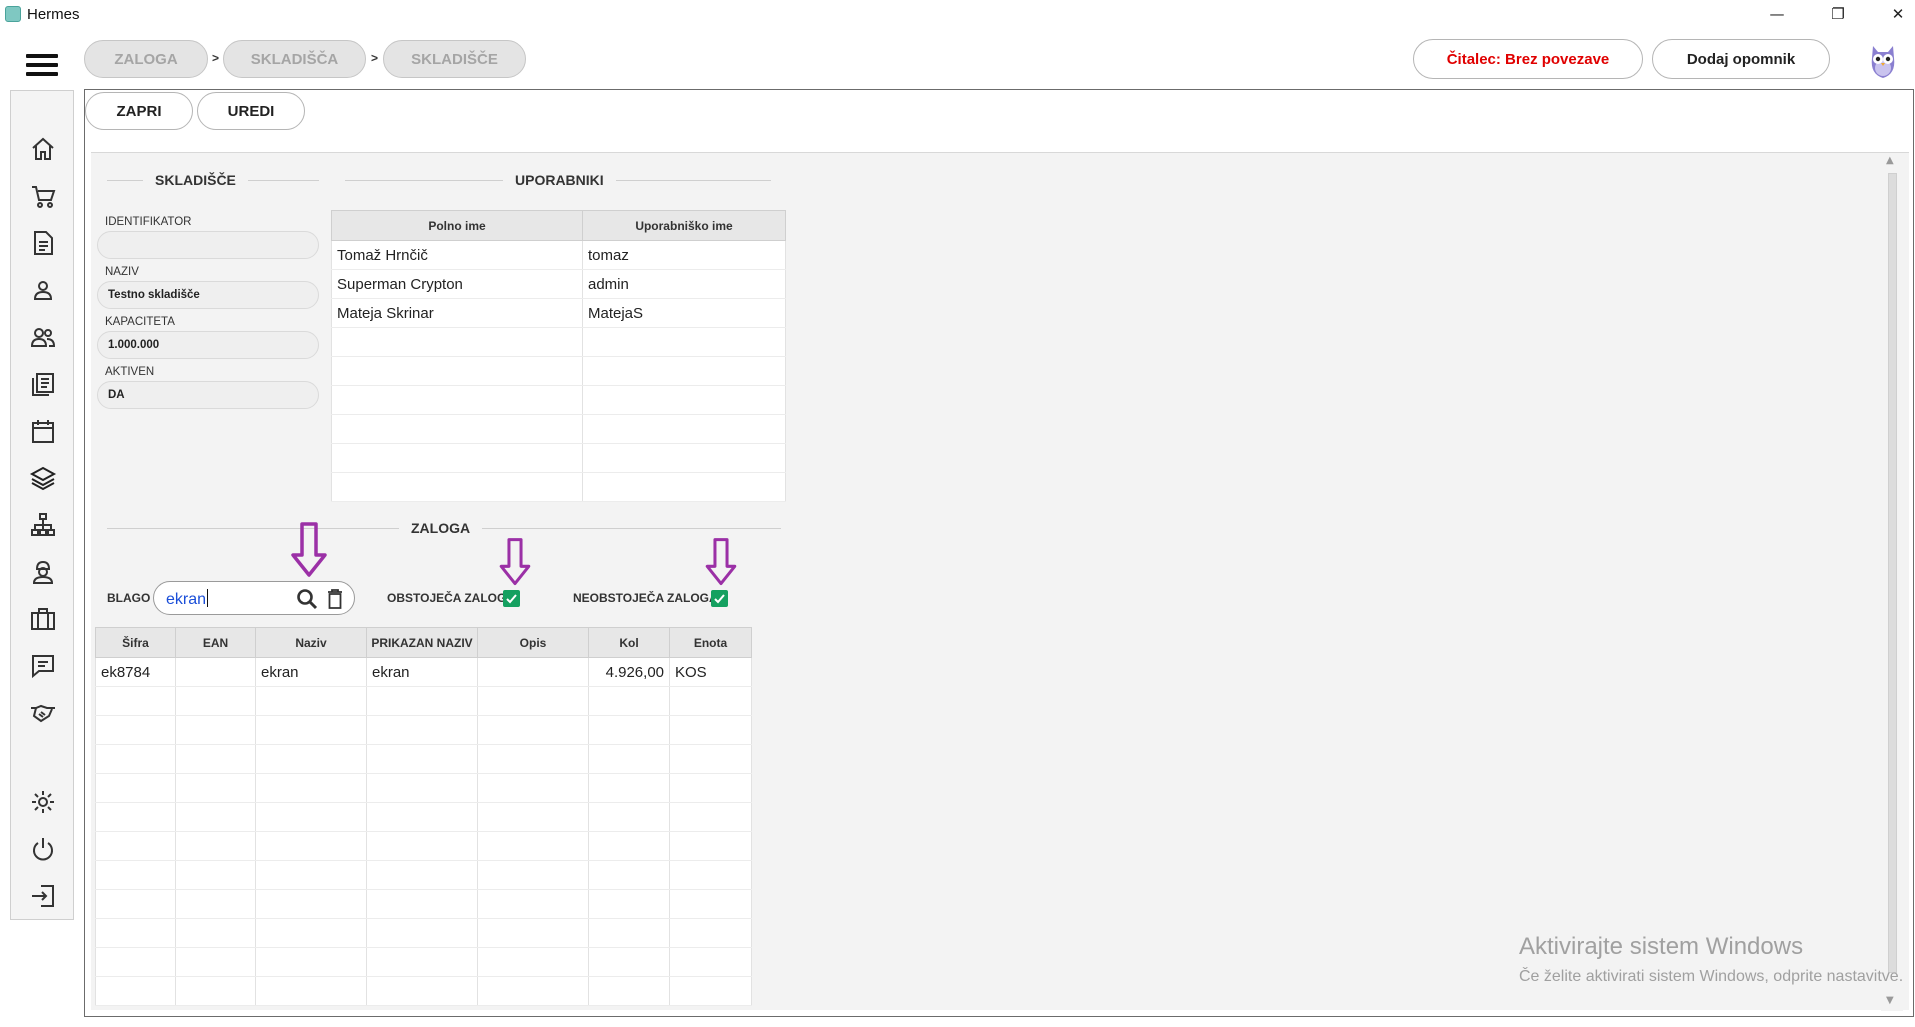 The width and height of the screenshot is (1915, 1027). Describe the element at coordinates (43, 337) in the screenshot. I see `people-icon` at that location.